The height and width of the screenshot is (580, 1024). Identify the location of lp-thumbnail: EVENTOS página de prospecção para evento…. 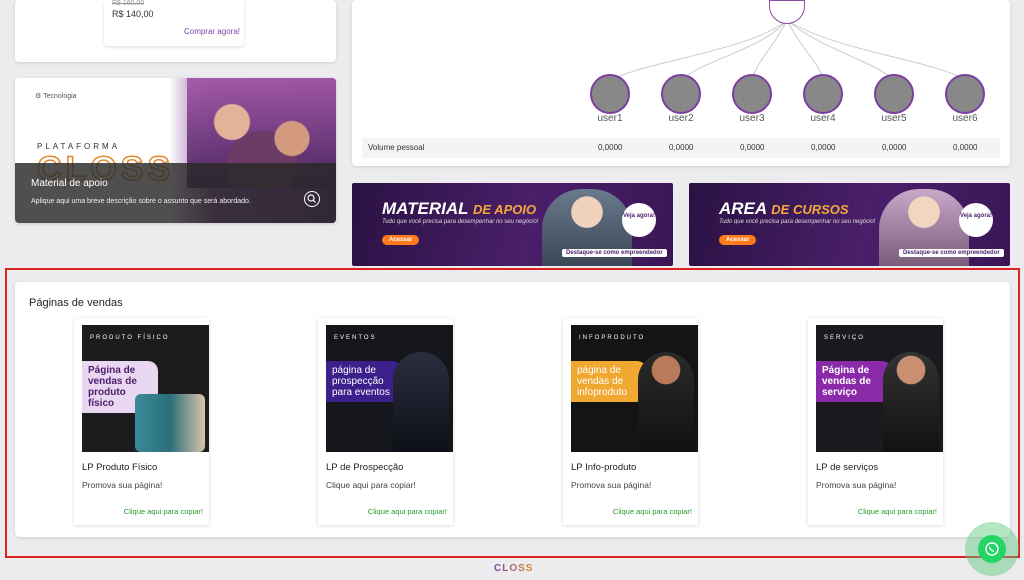
(389, 388).